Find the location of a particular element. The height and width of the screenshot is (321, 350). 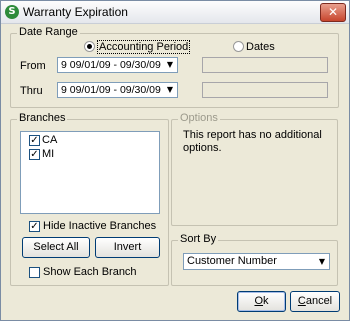

show-each-branch-checkbox is located at coordinates (34, 272).